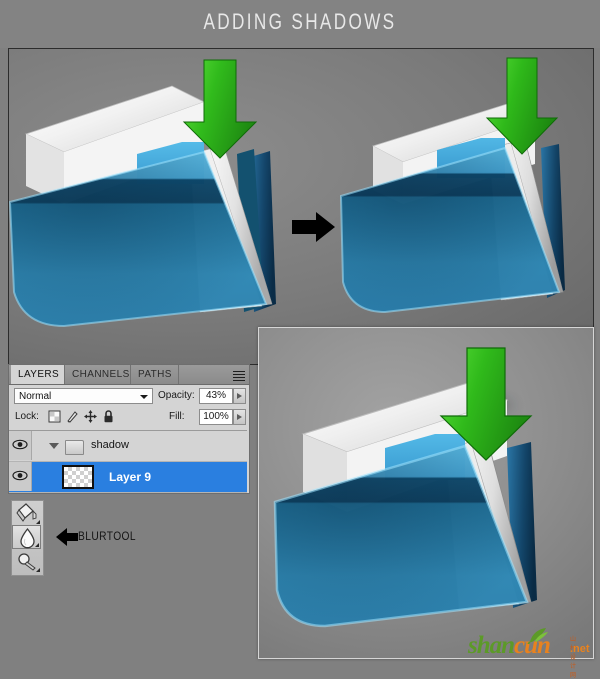 This screenshot has height=679, width=600. Describe the element at coordinates (491, 645) in the screenshot. I see `watermark-shan: shan` at that location.